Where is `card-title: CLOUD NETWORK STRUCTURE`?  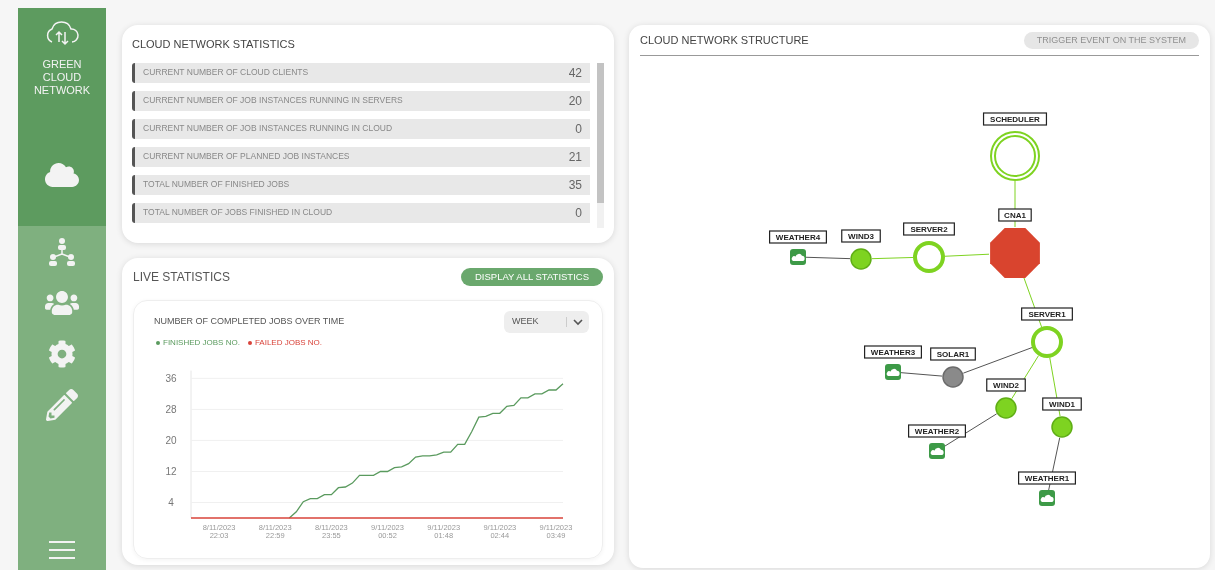
card-title: CLOUD NETWORK STRUCTURE is located at coordinates (724, 41).